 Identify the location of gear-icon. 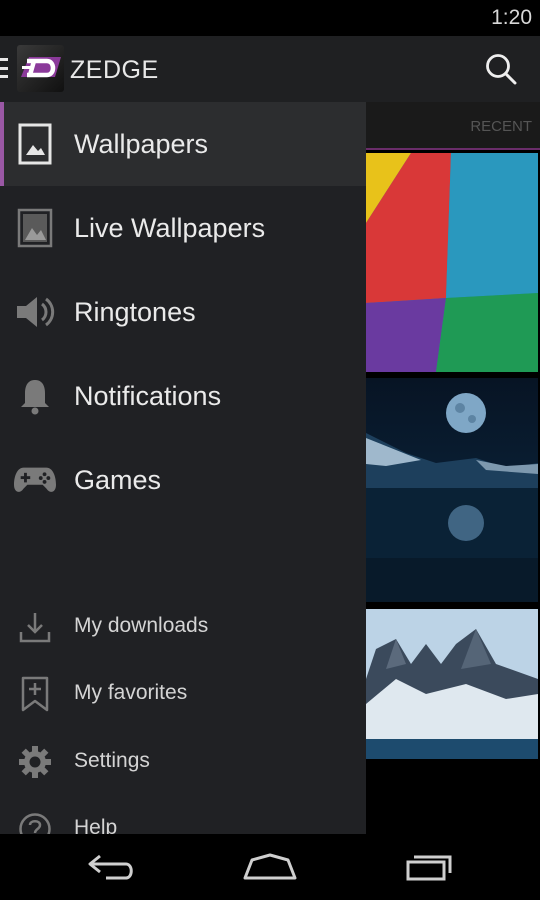
(35, 762).